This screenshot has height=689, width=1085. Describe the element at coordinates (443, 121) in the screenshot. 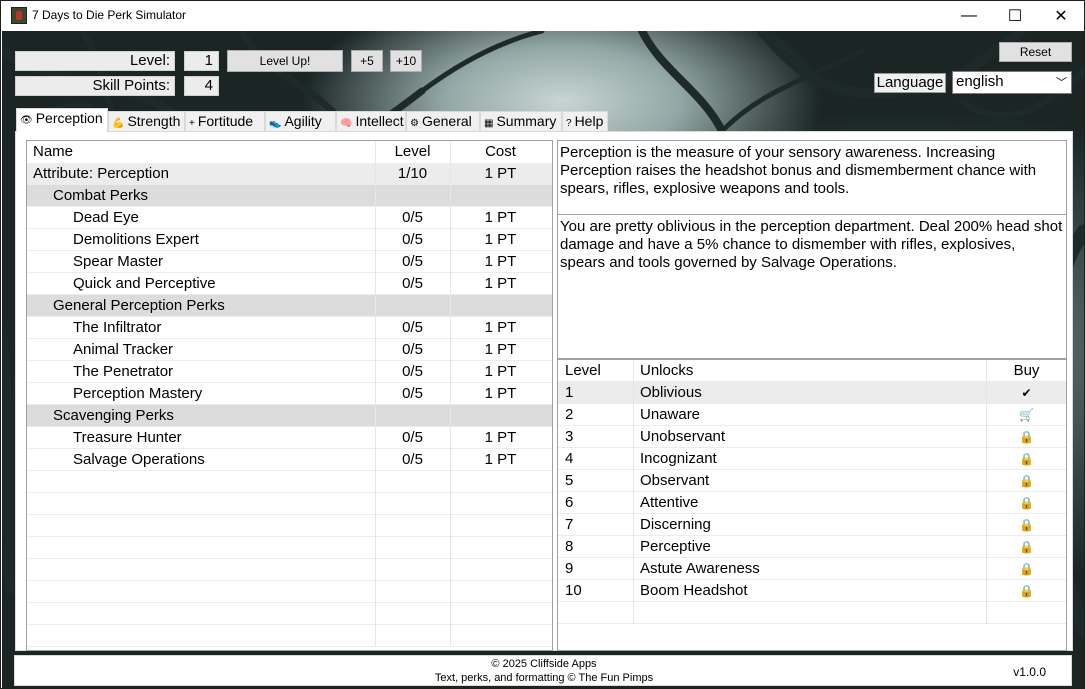

I see `tab-general: ⚙ General` at that location.